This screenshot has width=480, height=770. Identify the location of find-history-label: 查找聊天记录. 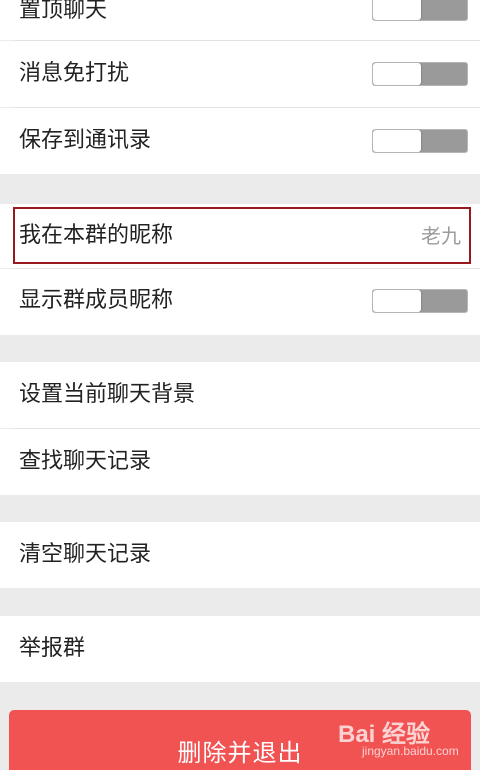
(85, 461).